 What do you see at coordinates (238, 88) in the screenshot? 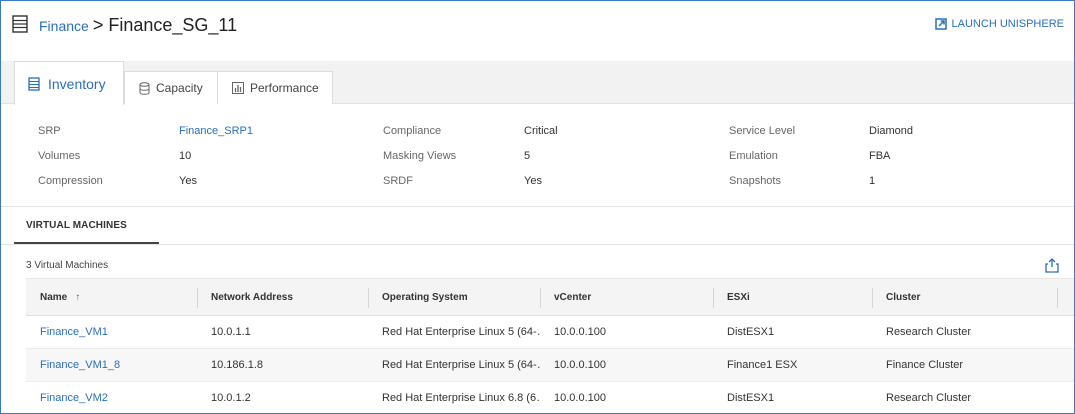
I see `bar-chart-icon` at bounding box center [238, 88].